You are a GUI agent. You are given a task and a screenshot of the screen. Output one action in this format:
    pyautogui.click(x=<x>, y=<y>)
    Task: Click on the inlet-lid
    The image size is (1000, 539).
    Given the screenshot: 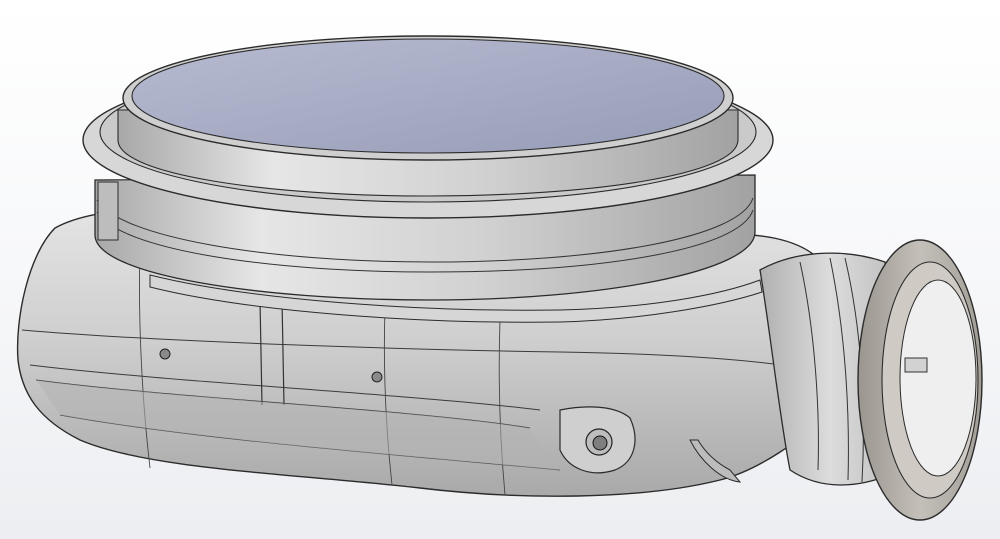 What is the action you would take?
    pyautogui.click(x=428, y=98)
    